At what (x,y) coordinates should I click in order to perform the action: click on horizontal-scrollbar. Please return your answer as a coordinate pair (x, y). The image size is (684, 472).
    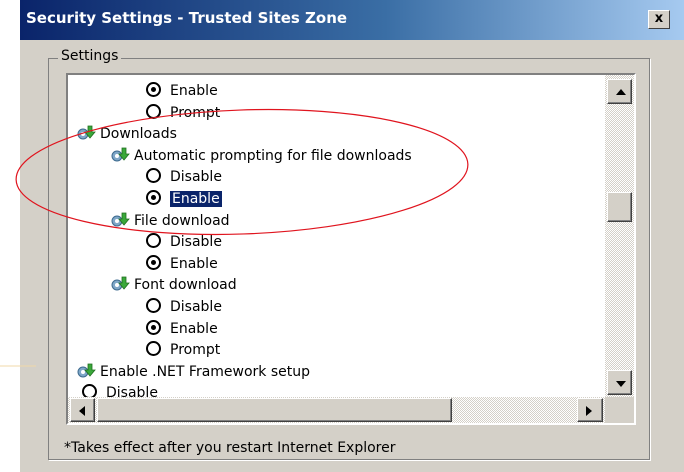
    Looking at the image, I should click on (336, 410).